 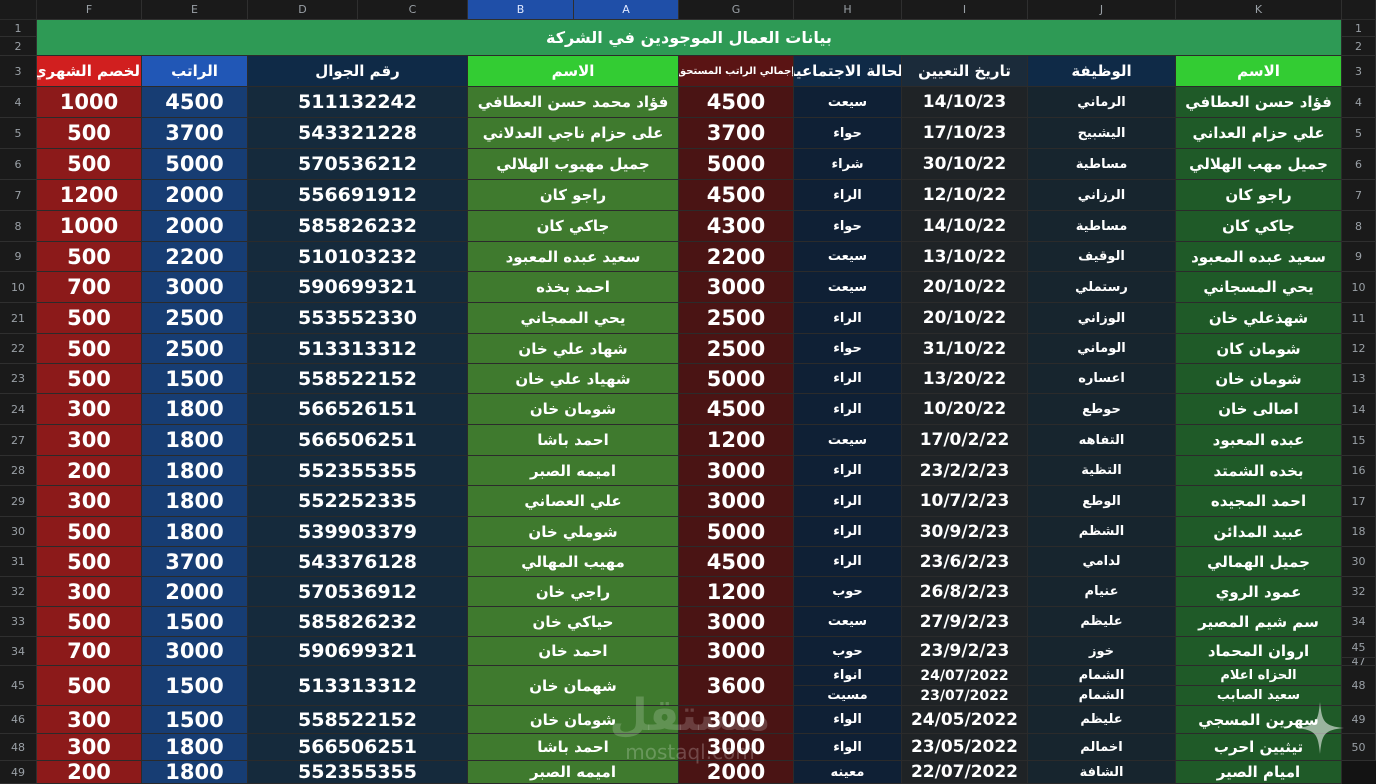 What do you see at coordinates (18, 532) in the screenshot?
I see `row-number: 30` at bounding box center [18, 532].